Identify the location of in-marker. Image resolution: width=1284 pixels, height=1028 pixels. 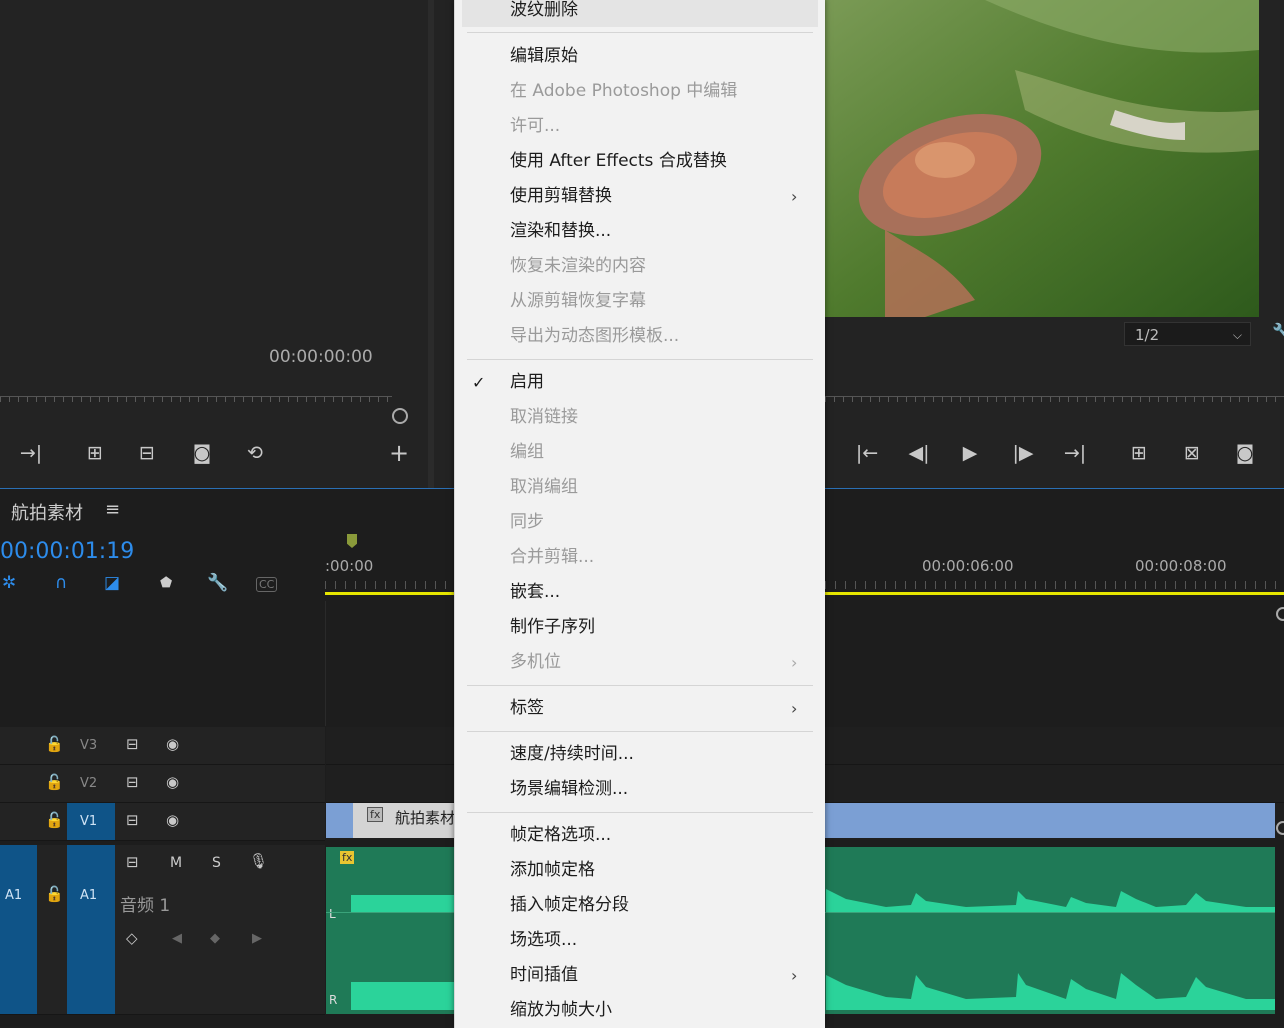
(352, 541).